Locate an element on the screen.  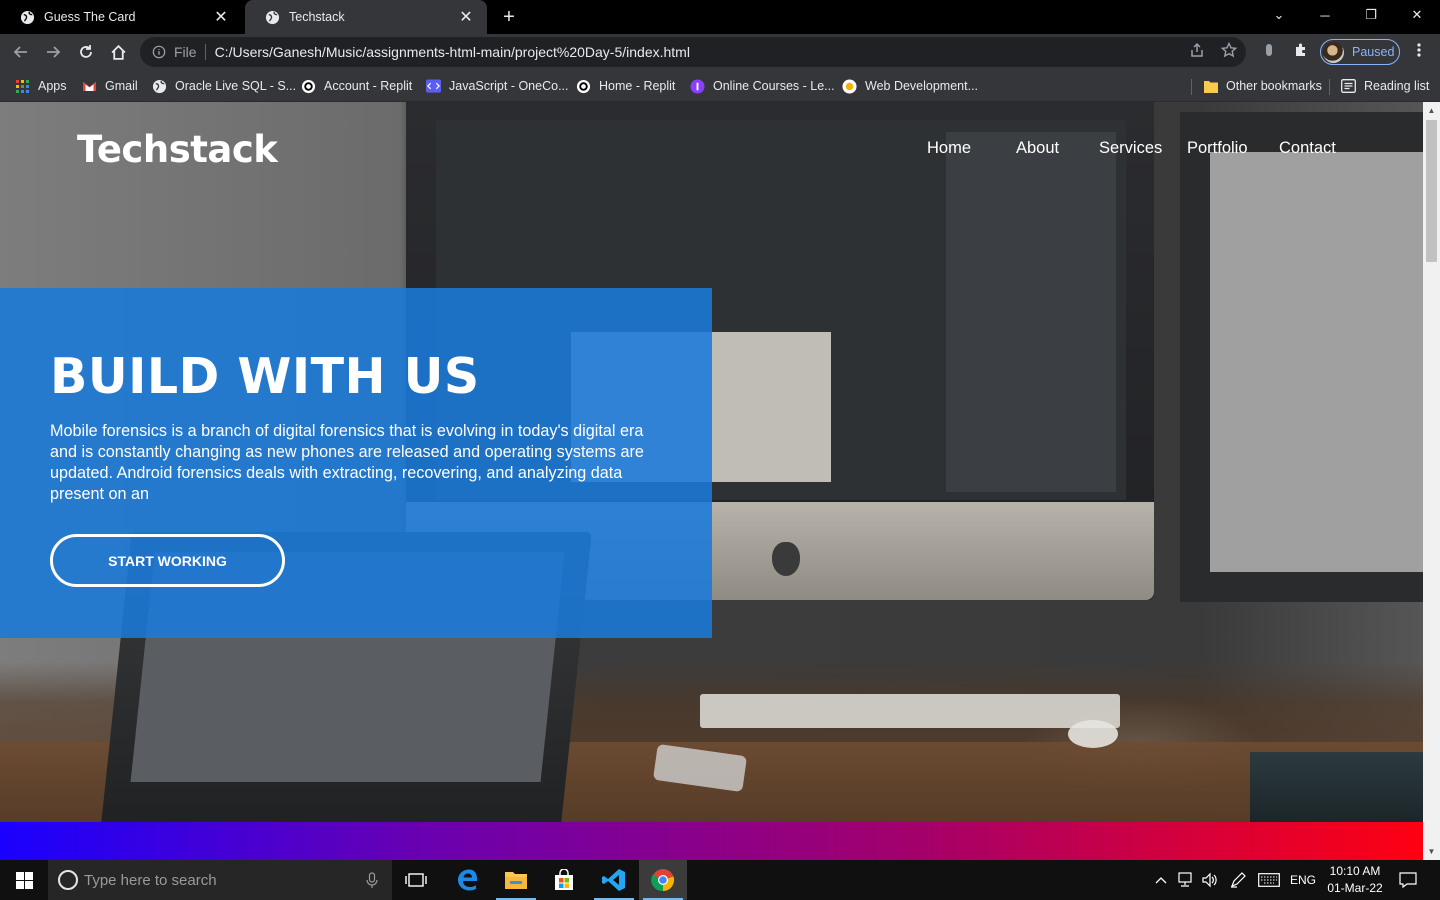
forward-button is located at coordinates (53, 52).